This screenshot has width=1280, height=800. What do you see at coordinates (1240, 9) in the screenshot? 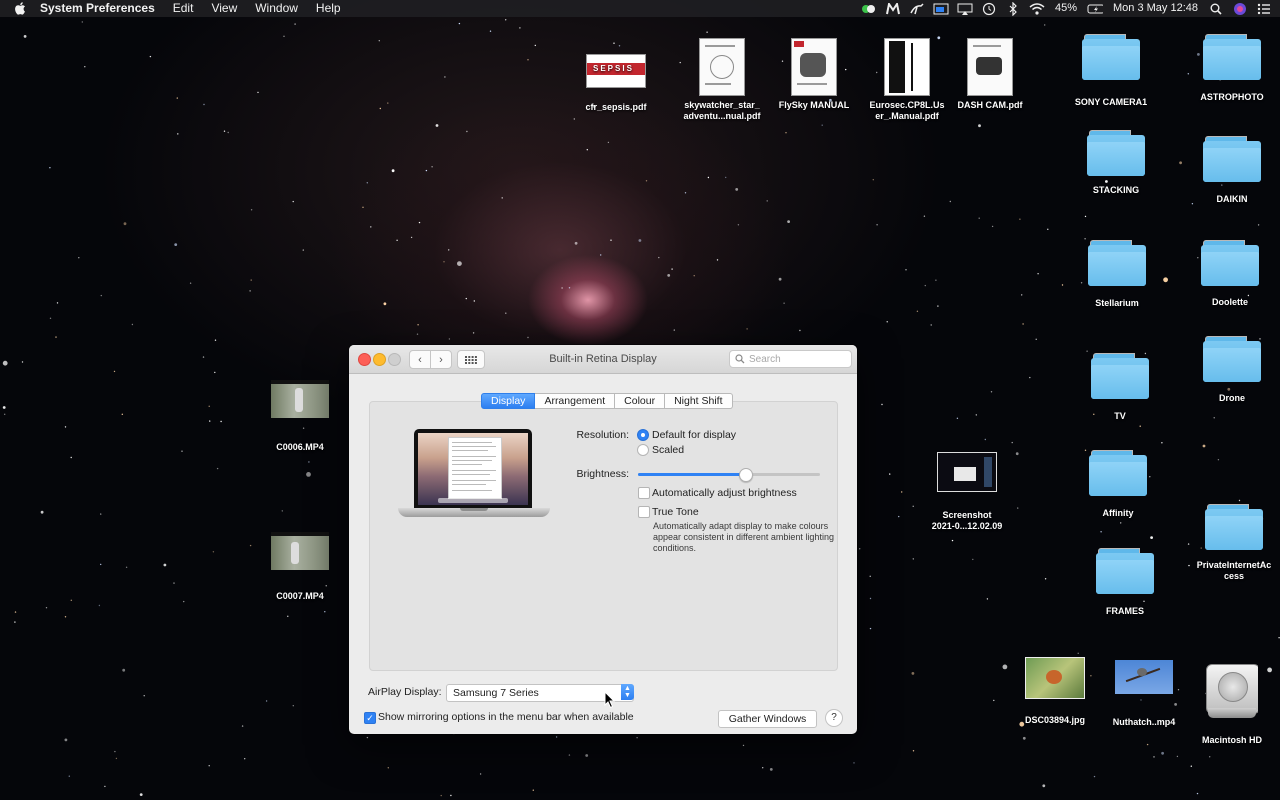
I see `siri-icon` at bounding box center [1240, 9].